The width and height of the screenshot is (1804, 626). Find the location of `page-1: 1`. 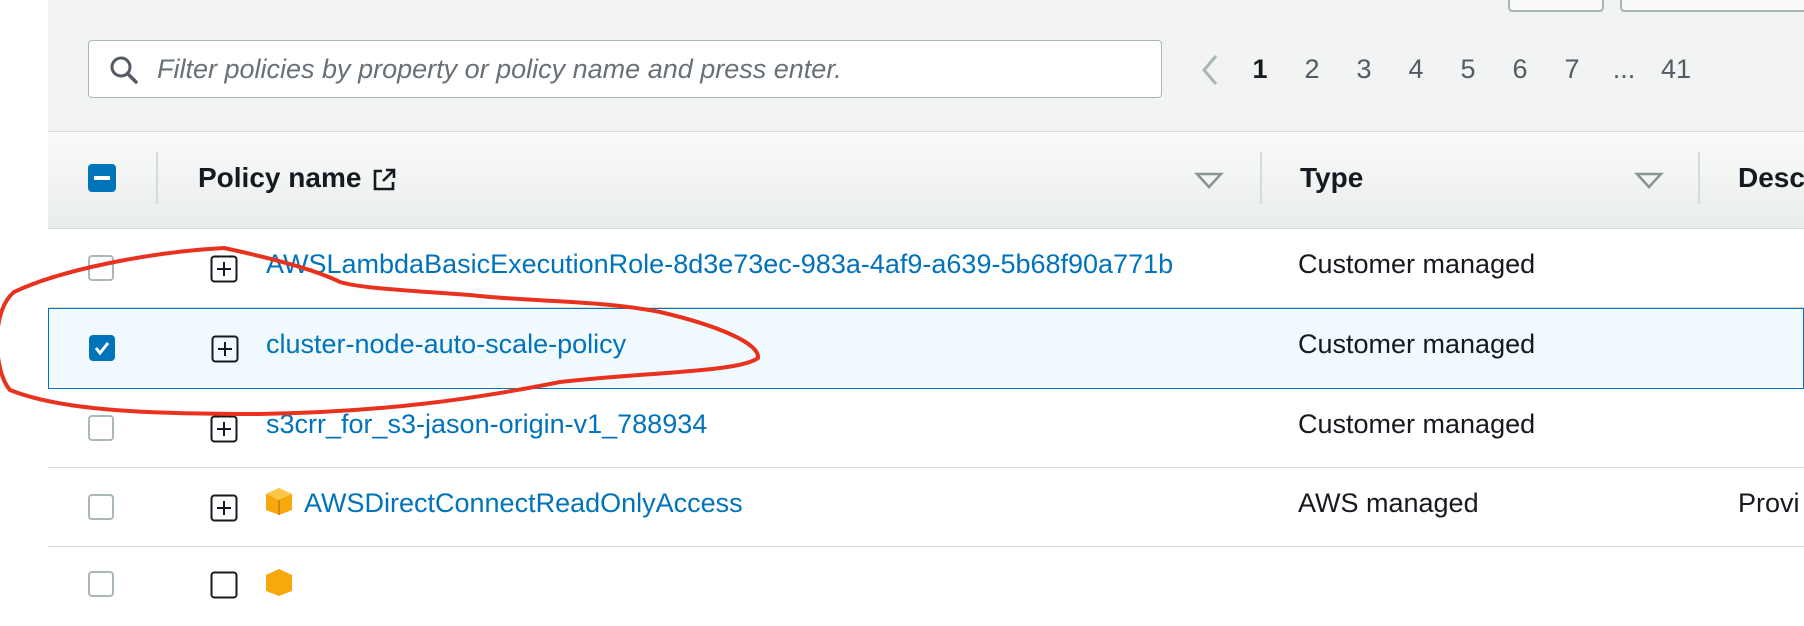

page-1: 1 is located at coordinates (1260, 69).